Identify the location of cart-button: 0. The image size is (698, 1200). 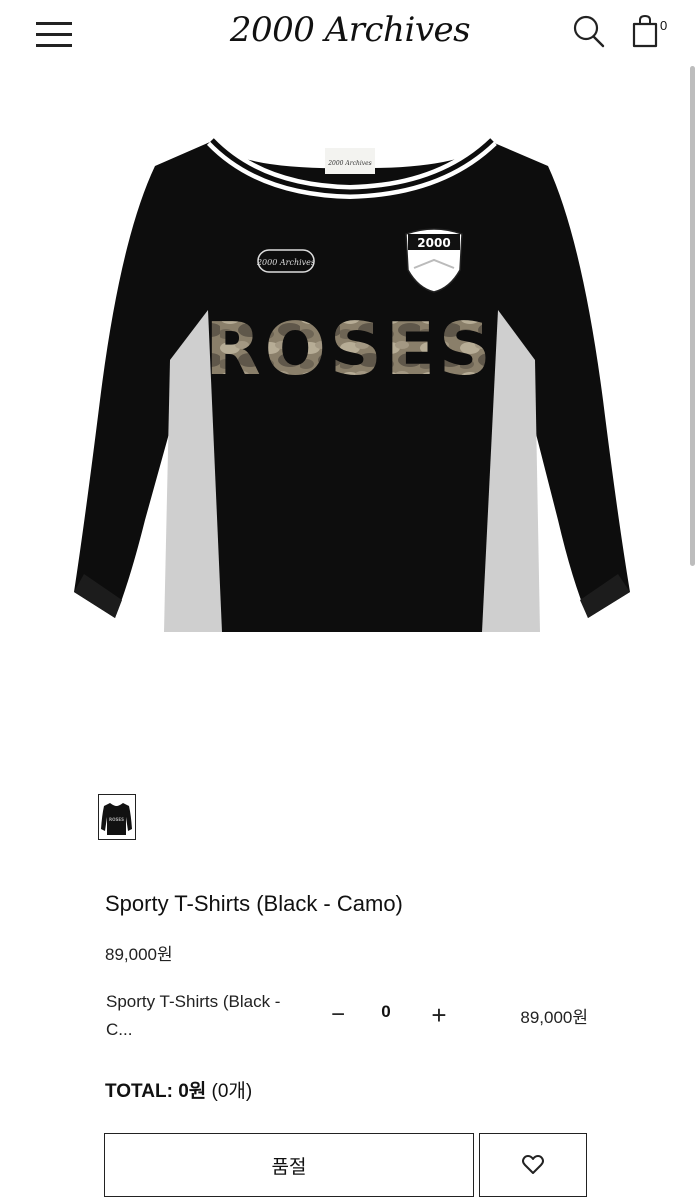
(652, 33).